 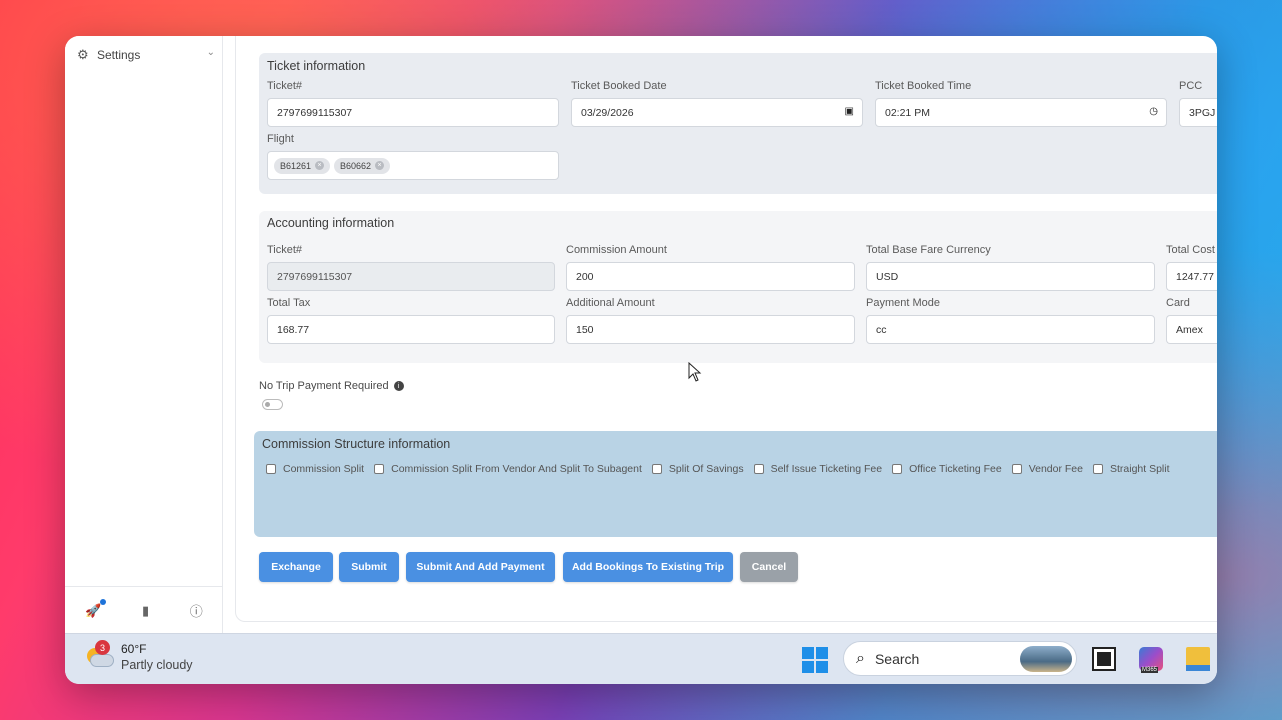 I want to click on taskbar: 3 60°F Partly cloudy ⌕ Search M365, so click(x=641, y=658).